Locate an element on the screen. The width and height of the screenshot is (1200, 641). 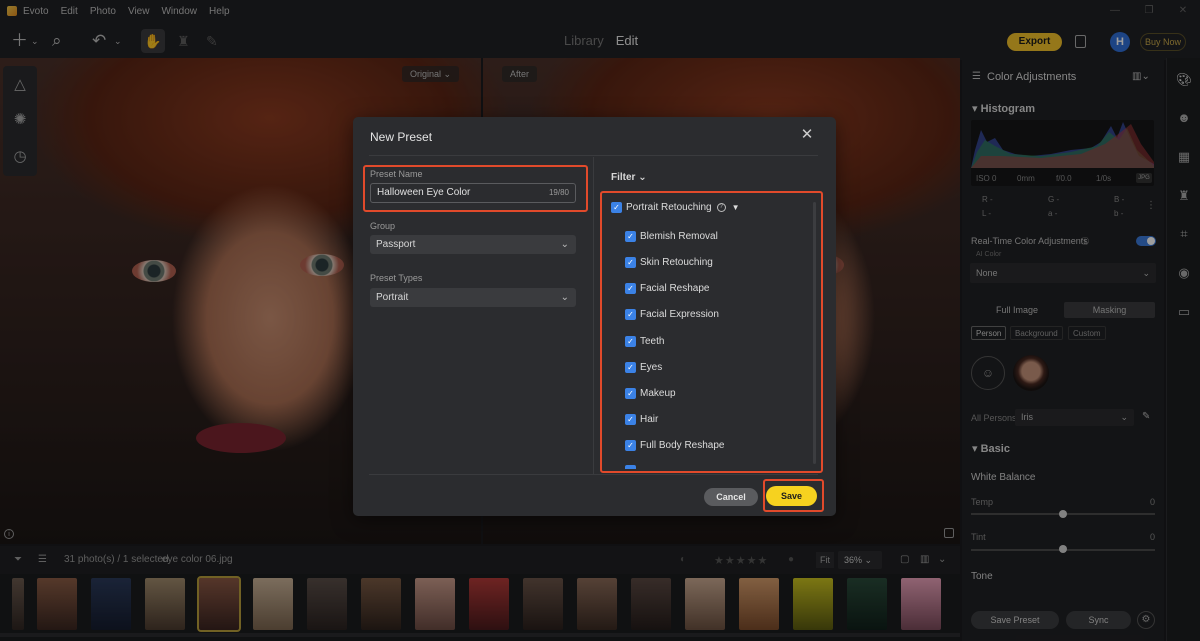
dialog-footer-divider is located at coordinates (593, 474).